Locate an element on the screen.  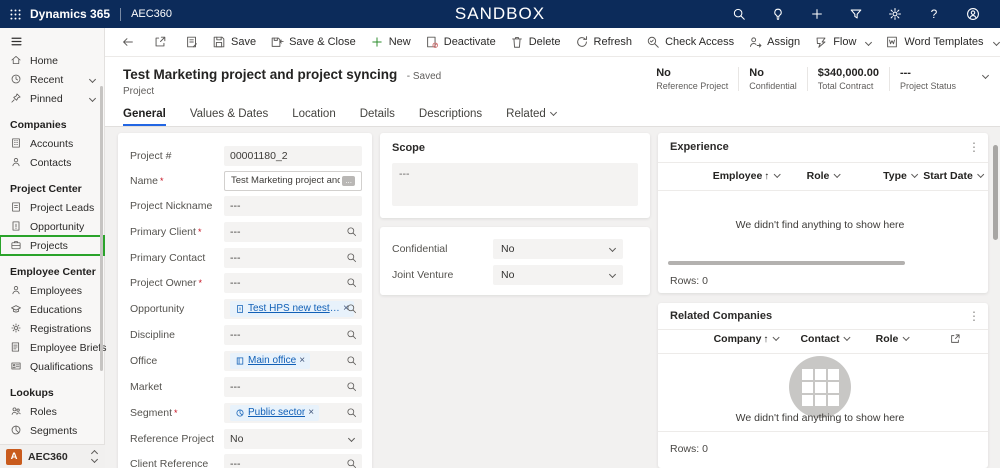
client-reference-input: --- is located at coordinates (293, 461).